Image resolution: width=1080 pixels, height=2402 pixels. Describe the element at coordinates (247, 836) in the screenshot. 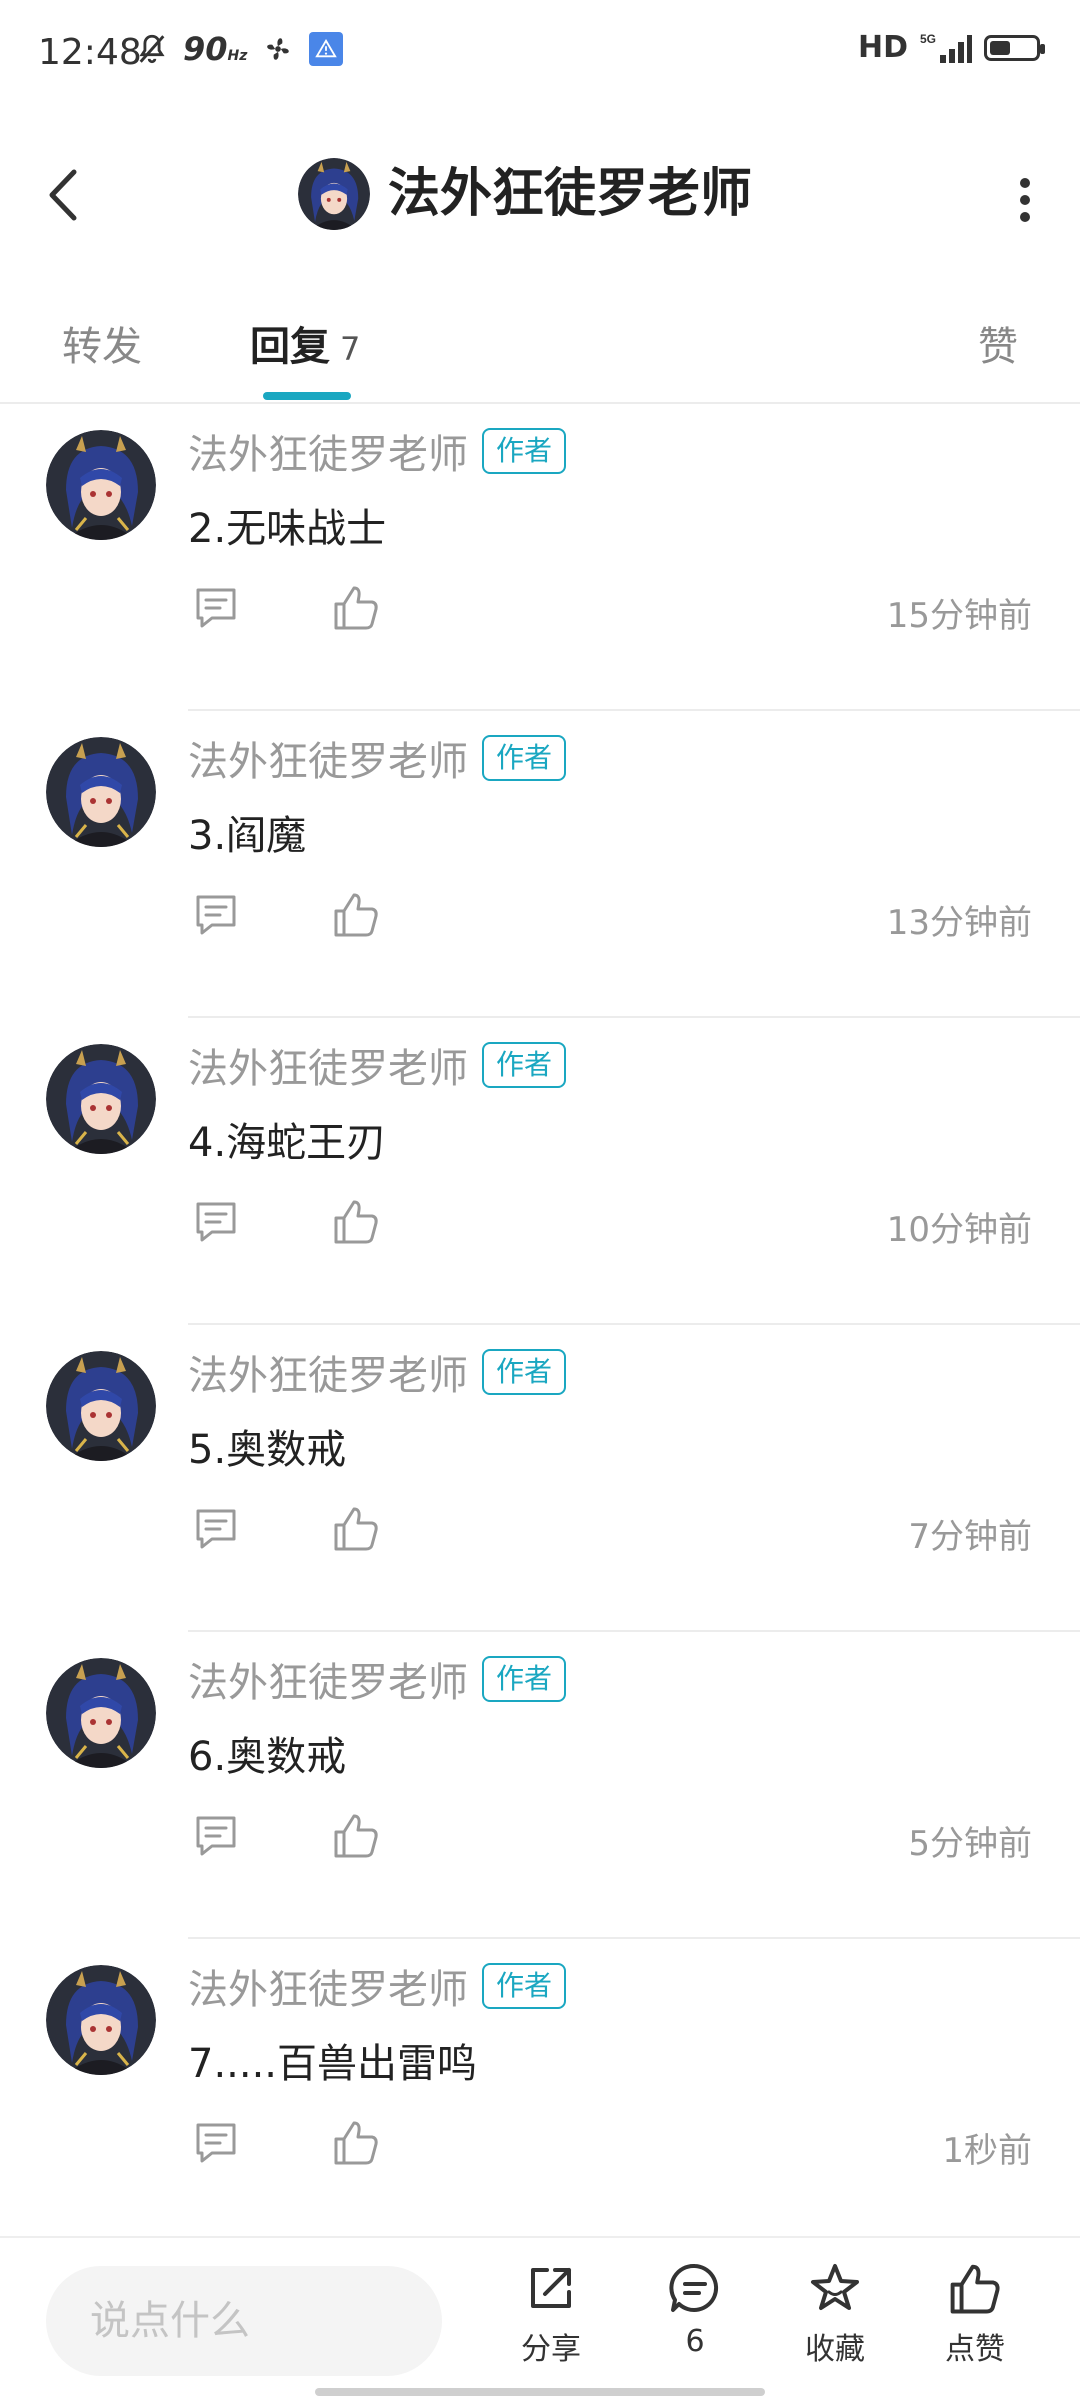

I see `comment-text: 3.阎魔` at that location.